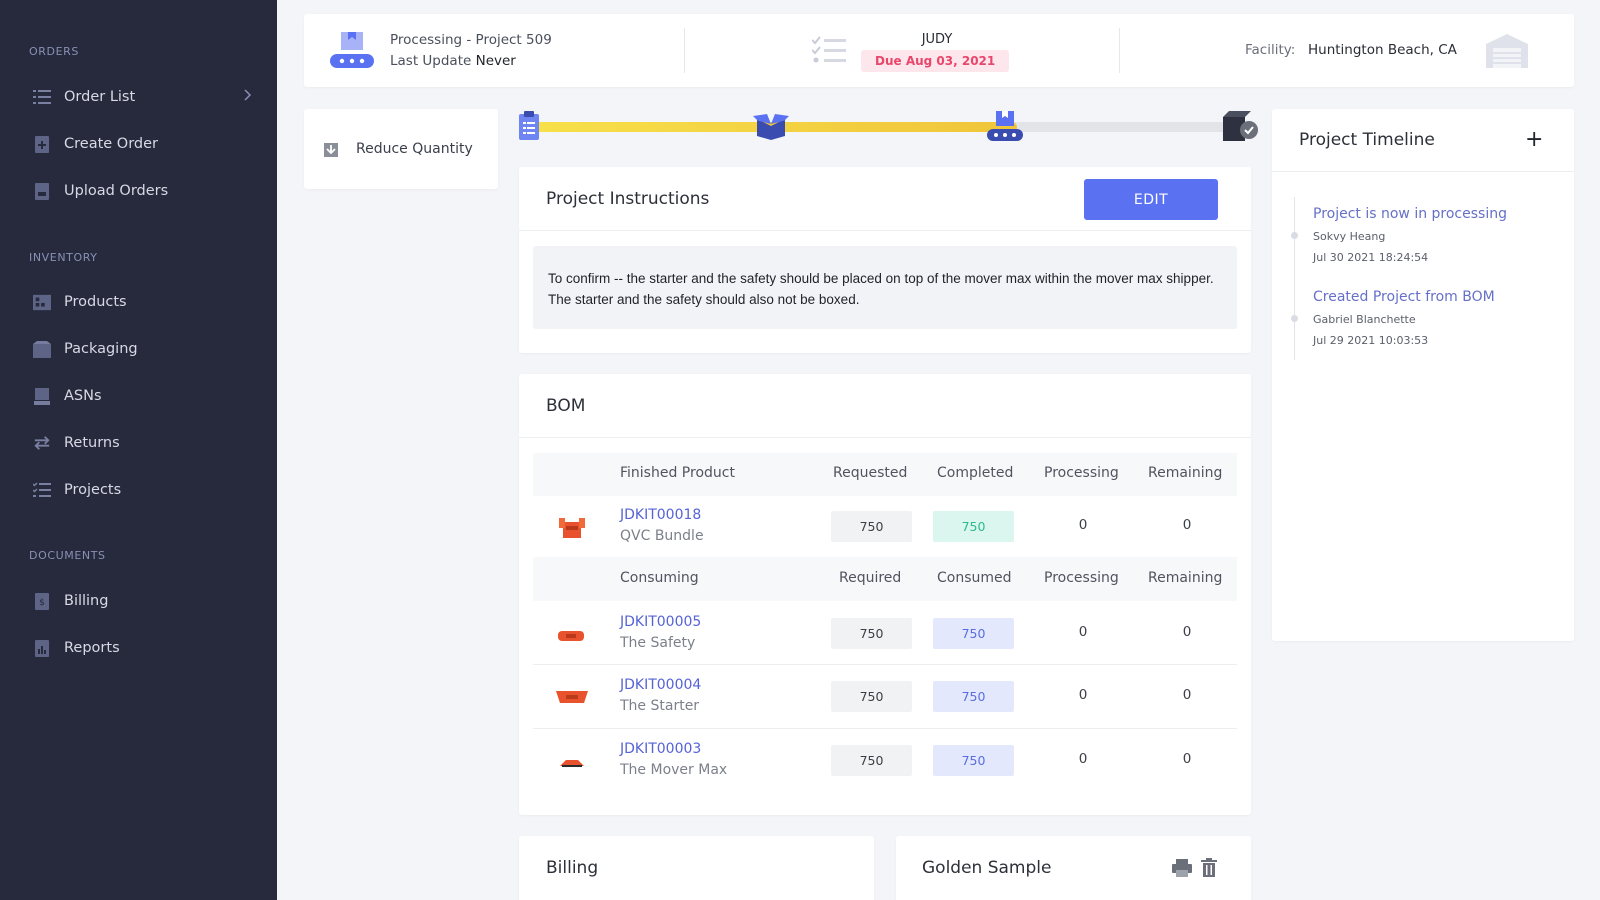  Describe the element at coordinates (42, 349) in the screenshot. I see `package-box-icon` at that location.